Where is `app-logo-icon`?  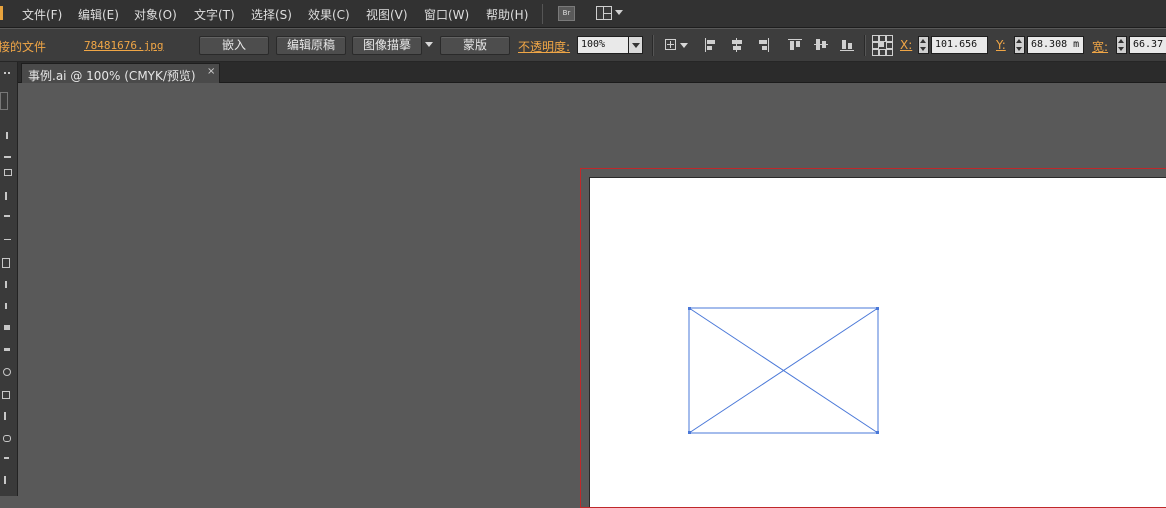
app-logo-icon is located at coordinates (1, 13).